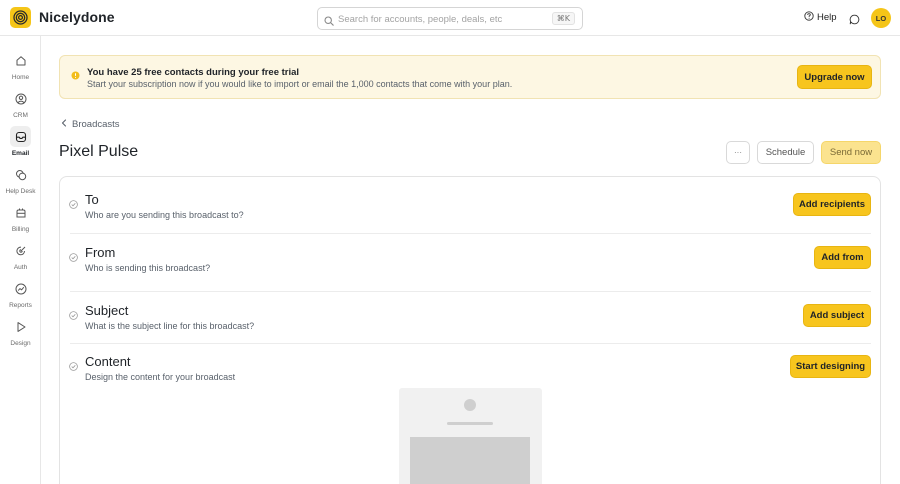 The height and width of the screenshot is (484, 900). I want to click on sidebar-item-reports: Reports, so click(20, 295).